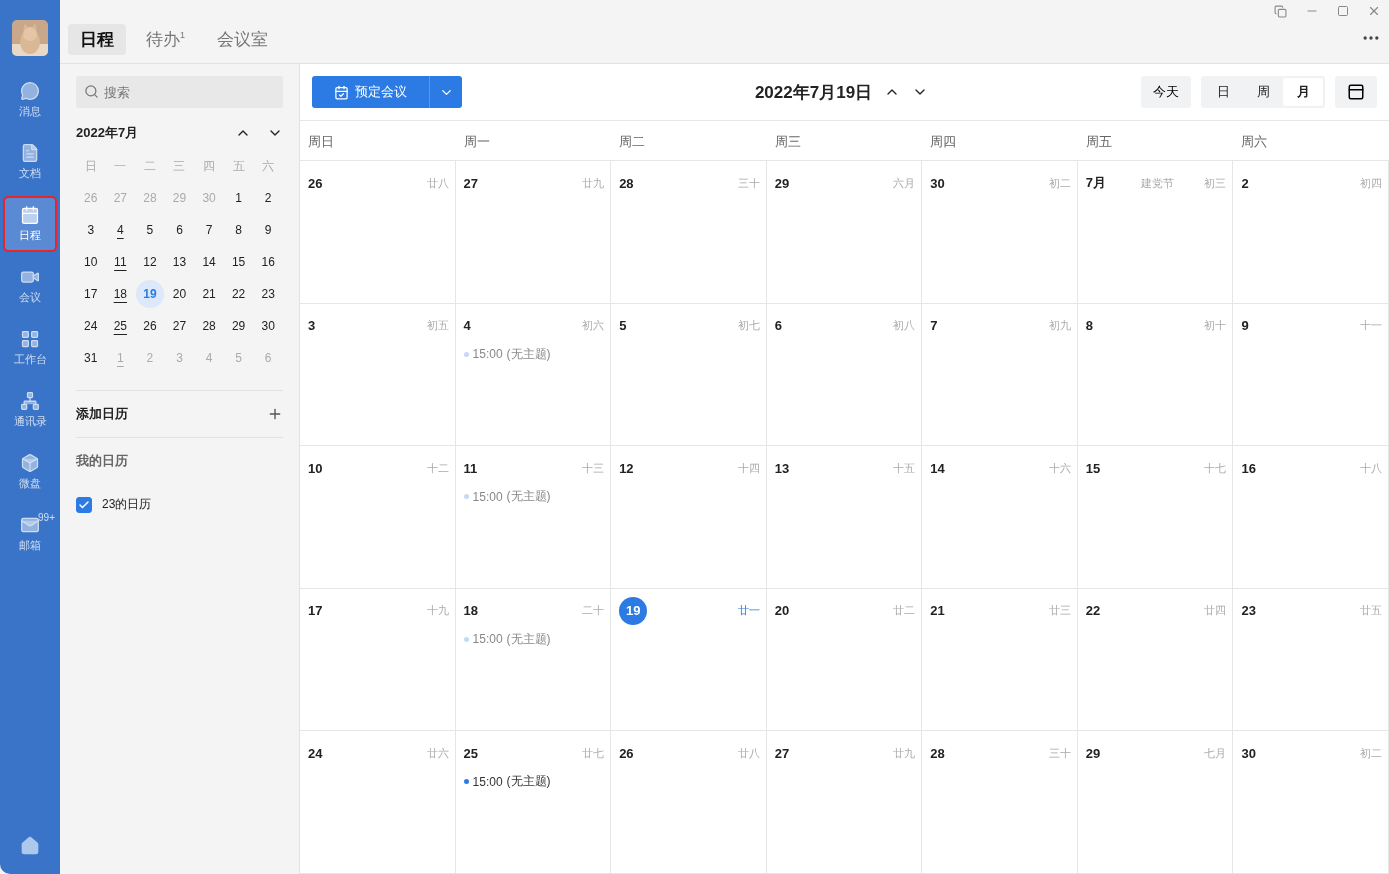  I want to click on date-cell: 23, so click(268, 294).